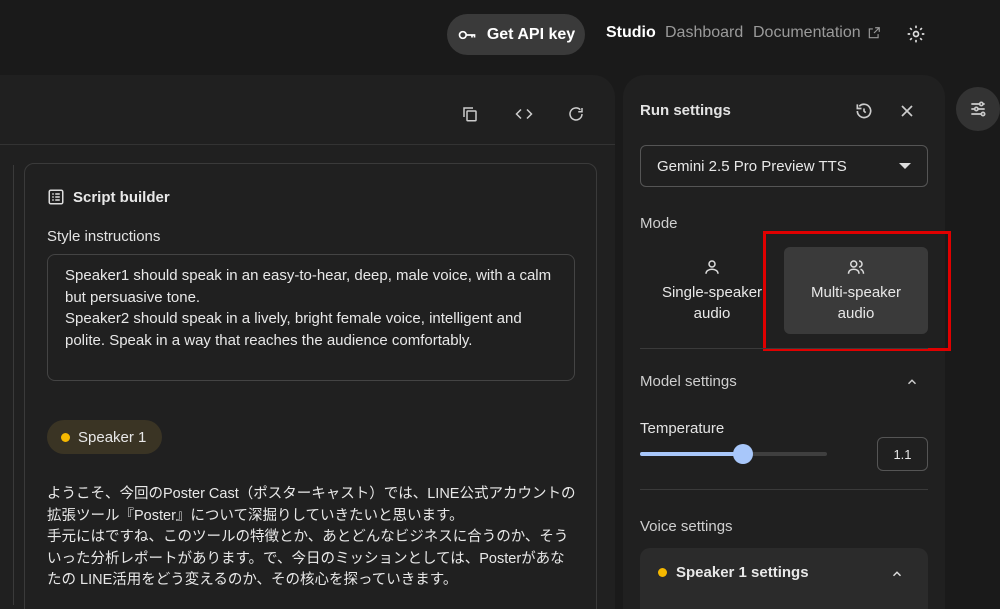 The height and width of the screenshot is (609, 1000). Describe the element at coordinates (742, 572) in the screenshot. I see `speaker-1-settings-label: Speaker 1 settings` at that location.